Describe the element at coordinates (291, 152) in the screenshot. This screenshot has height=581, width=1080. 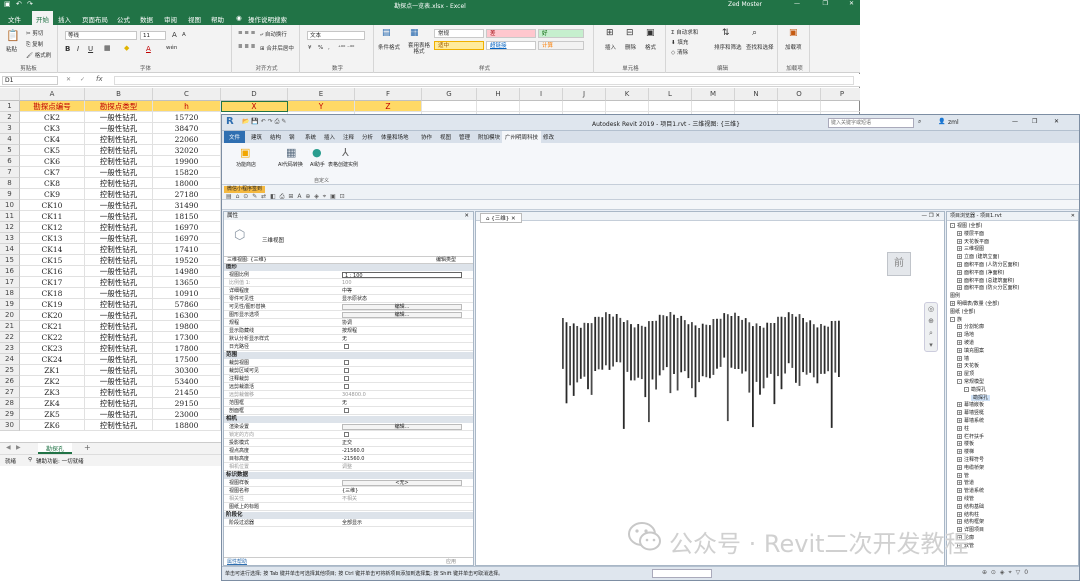
I see `code-convert-icon: ▦` at that location.